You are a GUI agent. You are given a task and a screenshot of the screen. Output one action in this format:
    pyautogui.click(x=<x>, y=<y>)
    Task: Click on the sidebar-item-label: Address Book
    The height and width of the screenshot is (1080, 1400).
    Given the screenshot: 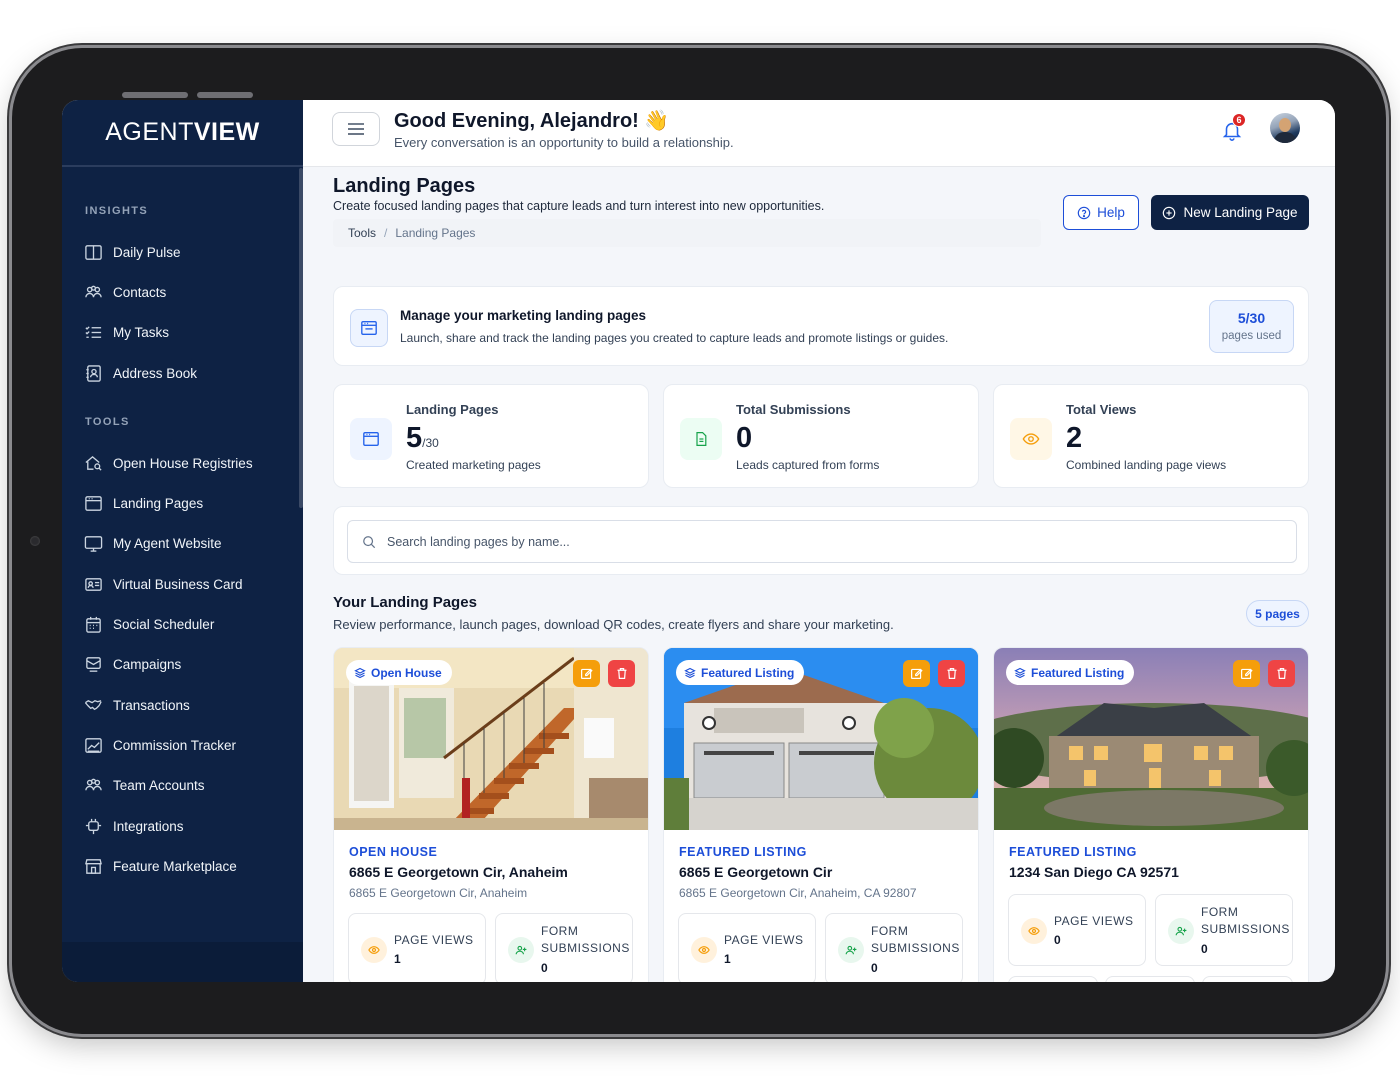 What is the action you would take?
    pyautogui.click(x=155, y=373)
    